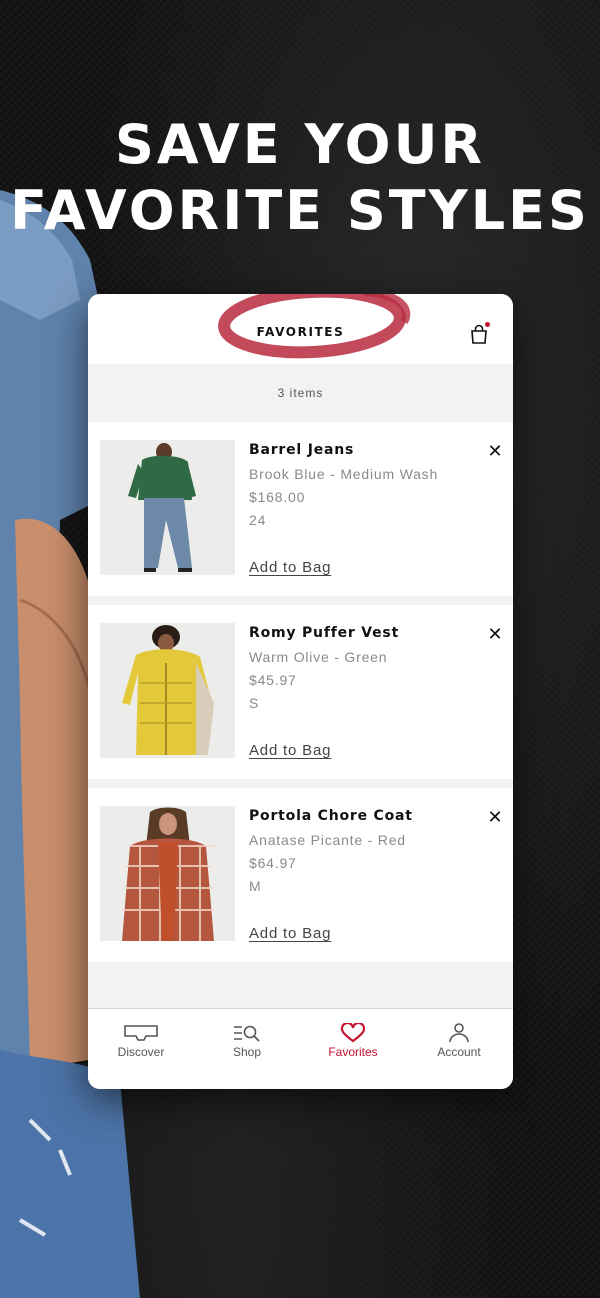 This screenshot has width=600, height=1298. I want to click on page-title: FAVORITES, so click(300, 332).